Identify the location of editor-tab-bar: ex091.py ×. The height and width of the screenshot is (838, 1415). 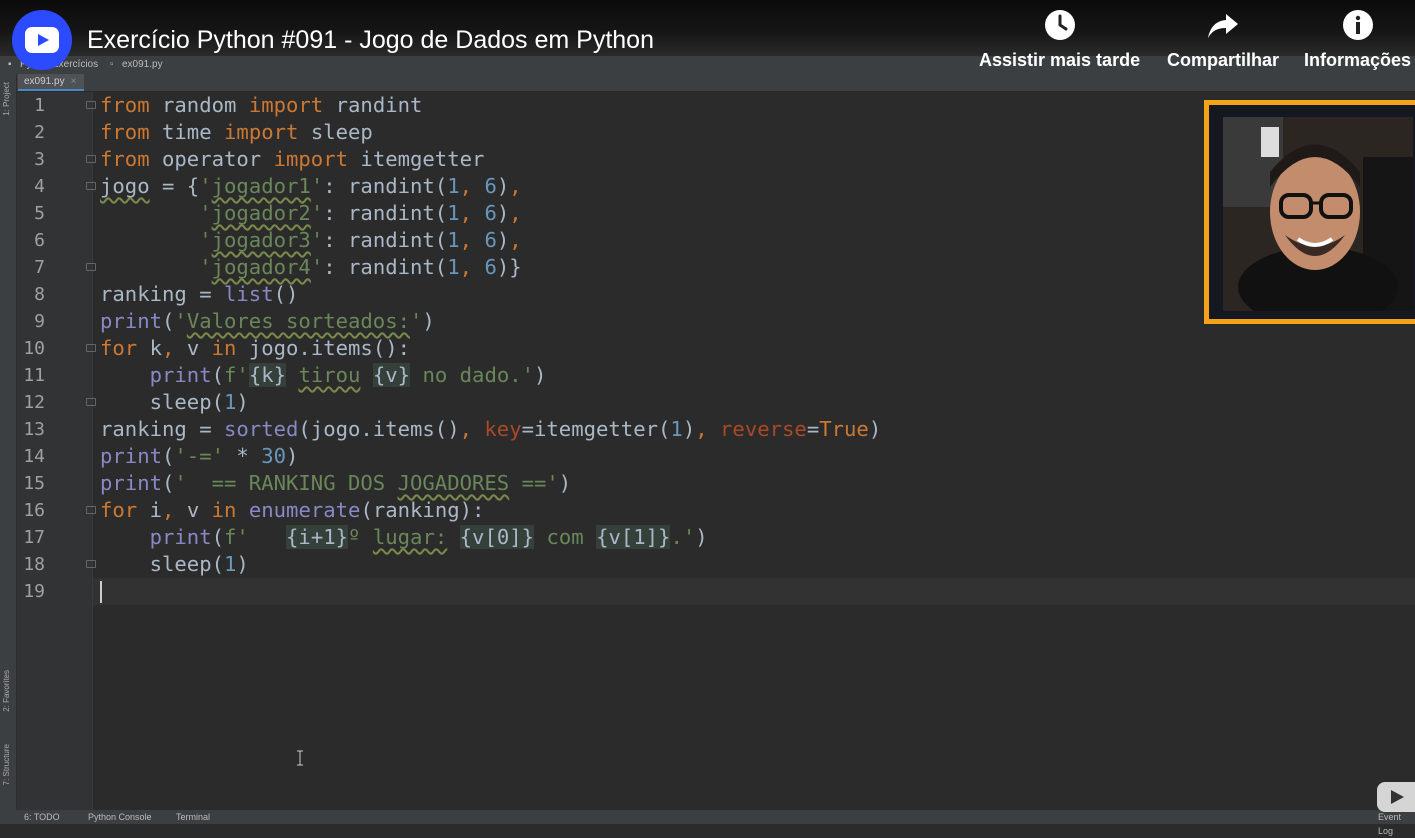
(707, 83).